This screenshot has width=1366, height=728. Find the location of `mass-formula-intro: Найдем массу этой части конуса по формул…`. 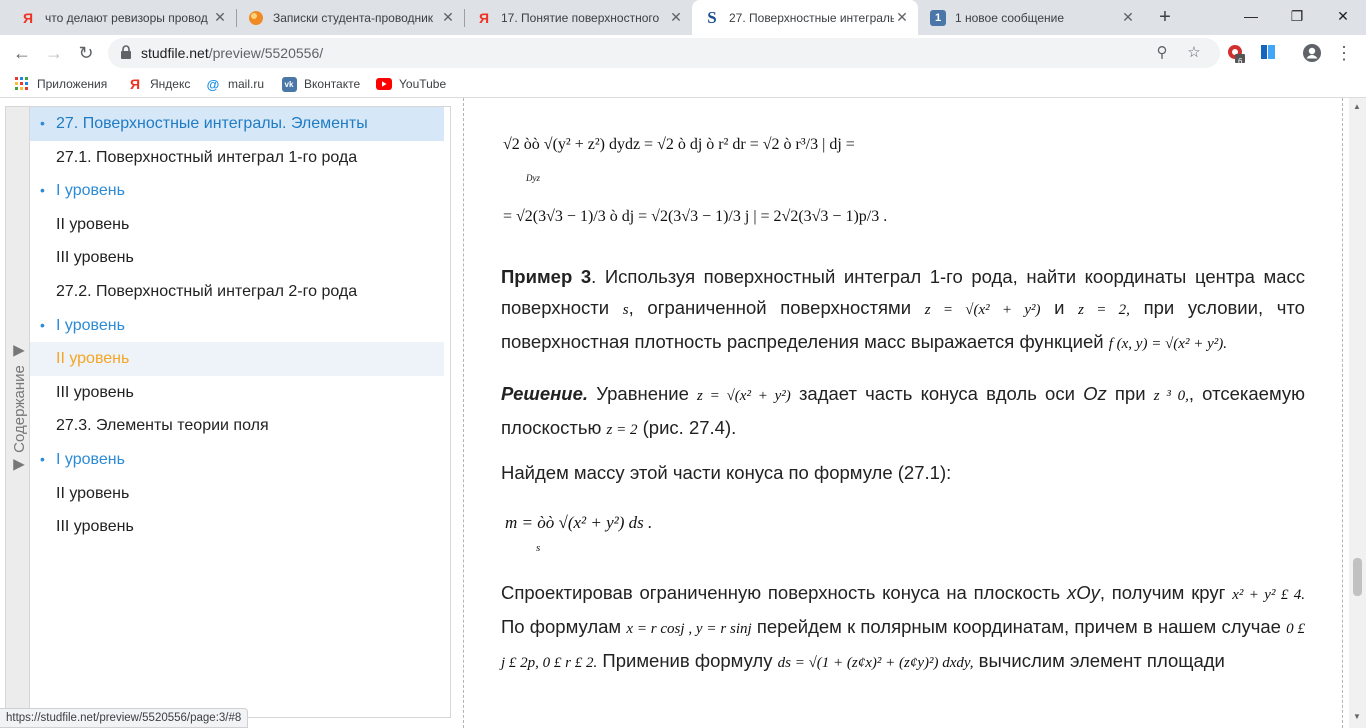

mass-formula-intro: Найдем массу этой части конуса по формул… is located at coordinates (726, 472).